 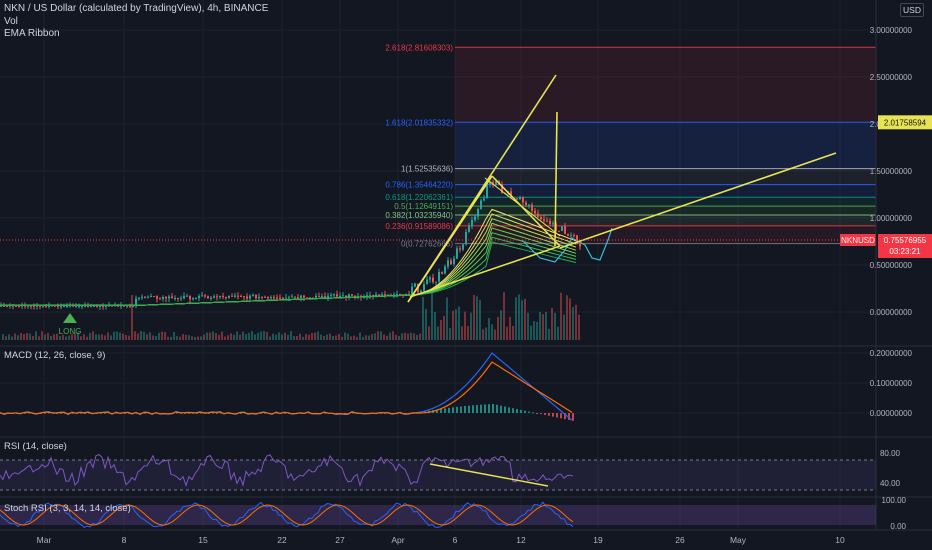 I want to click on macd-signal-line, so click(x=286, y=388).